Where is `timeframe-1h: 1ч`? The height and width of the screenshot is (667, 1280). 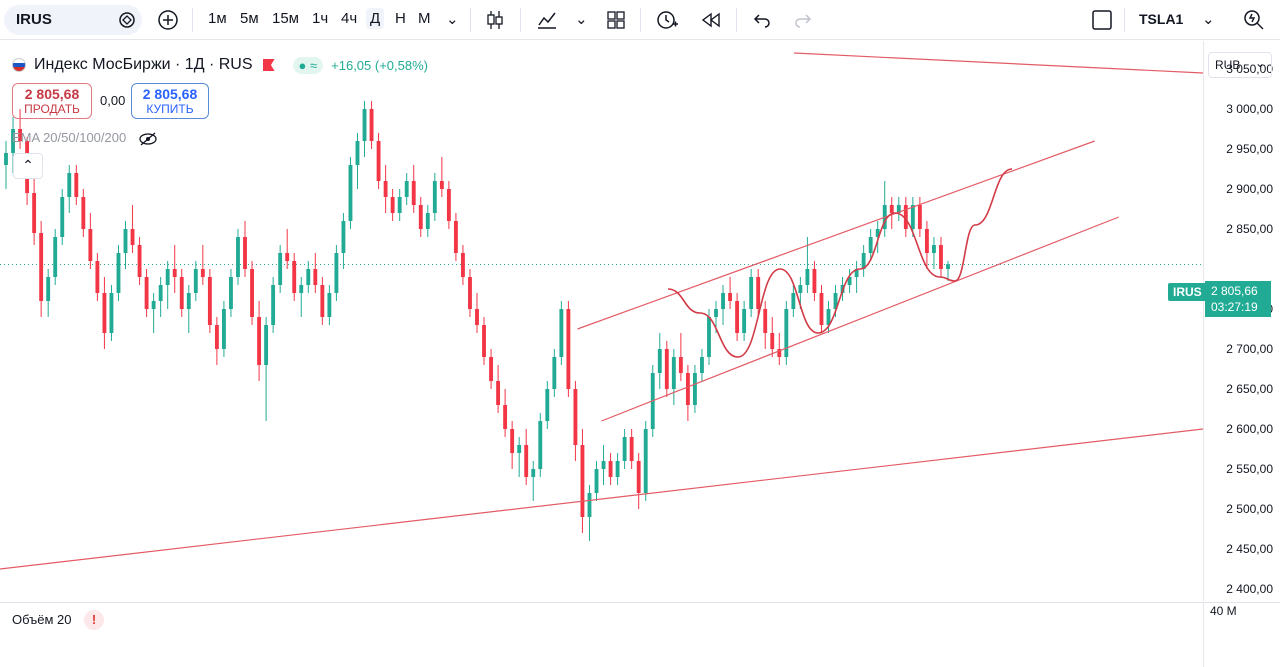
timeframe-1h: 1ч is located at coordinates (320, 18).